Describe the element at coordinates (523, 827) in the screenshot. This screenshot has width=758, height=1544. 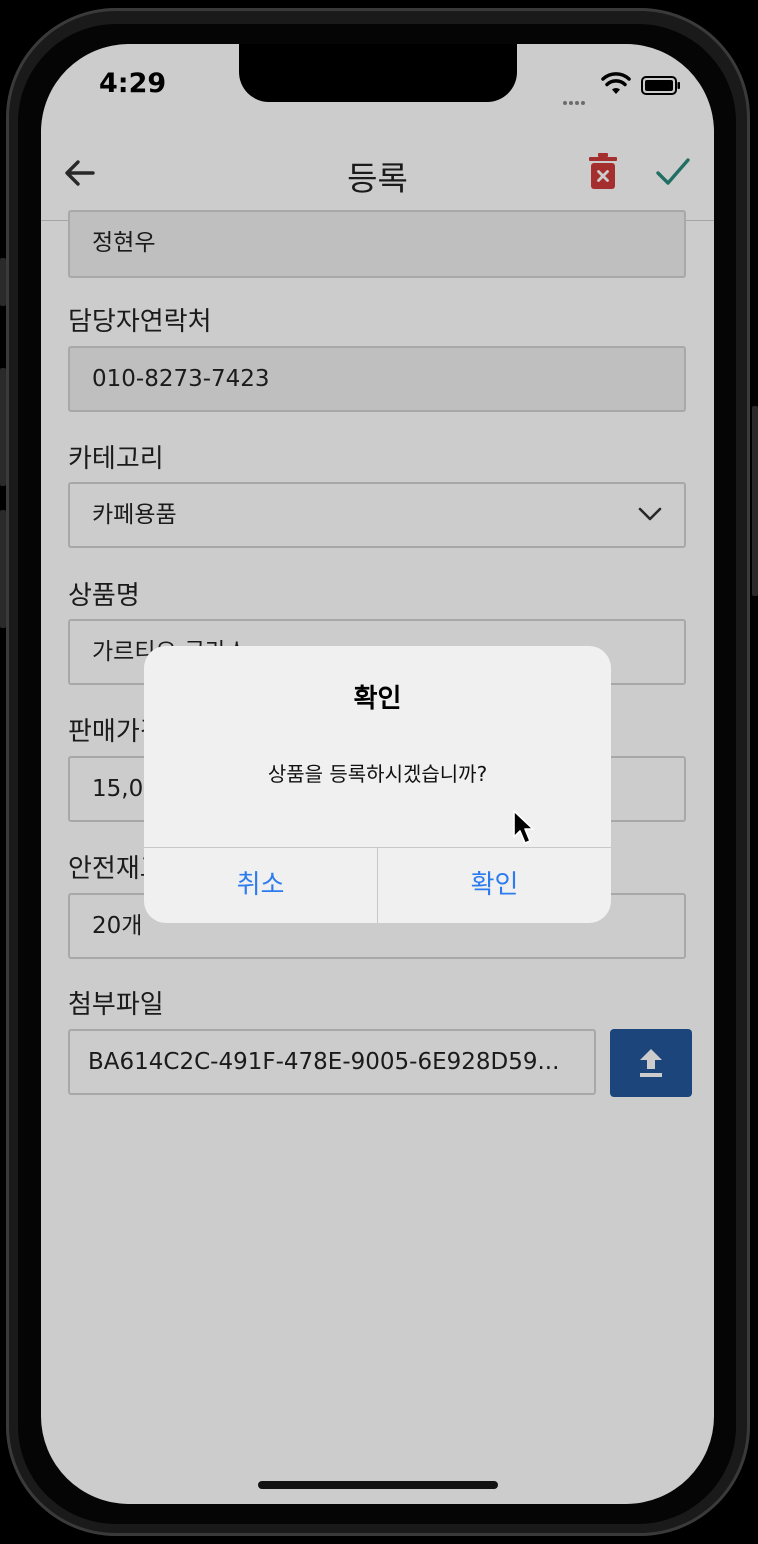
I see `mouse-cursor-icon` at that location.